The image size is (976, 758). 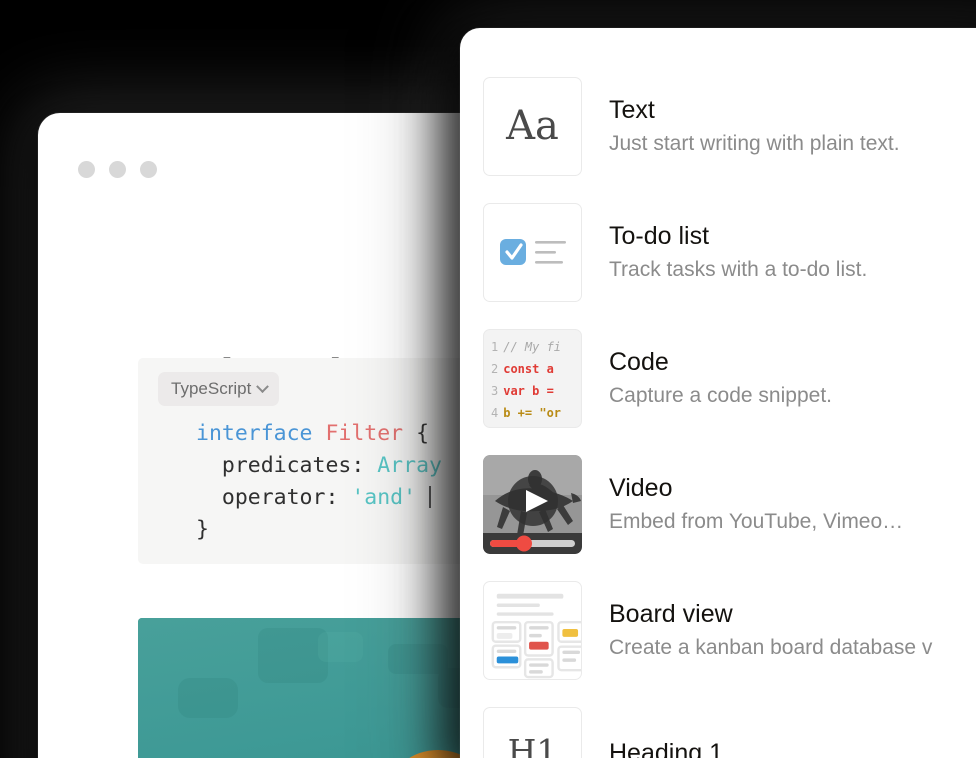 What do you see at coordinates (754, 143) in the screenshot?
I see `menu-item-description: Just start writing with plain text.` at bounding box center [754, 143].